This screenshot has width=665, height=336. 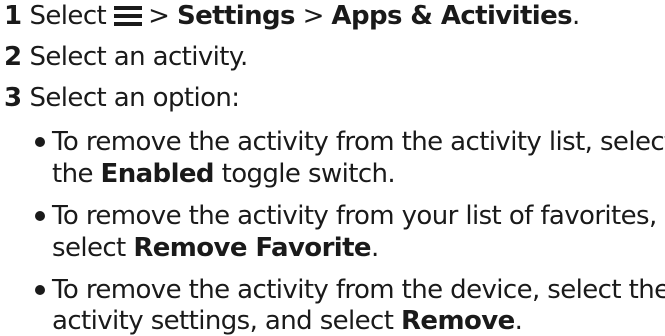 I want to click on step-number: 2, so click(x=13, y=57).